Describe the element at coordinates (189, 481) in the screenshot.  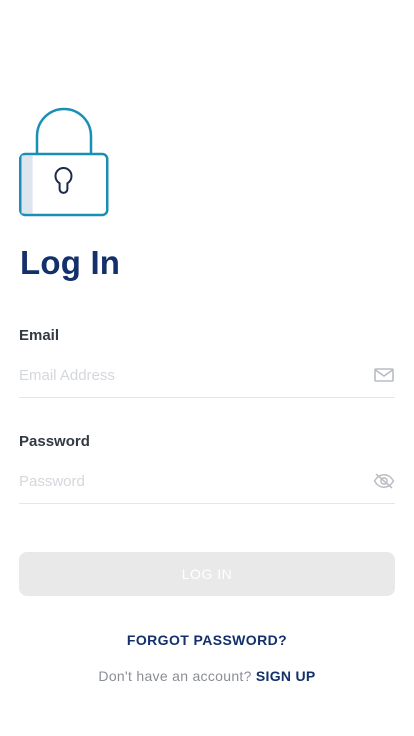
I see `password-input` at that location.